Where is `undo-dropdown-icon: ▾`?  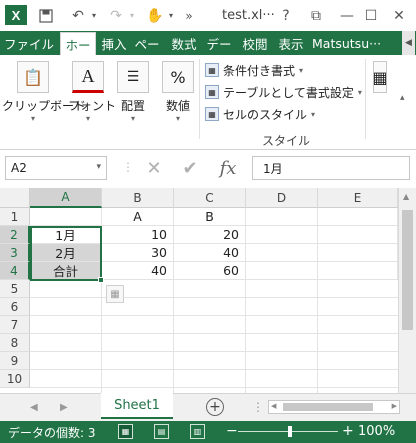 undo-dropdown-icon: ▾ is located at coordinates (94, 15).